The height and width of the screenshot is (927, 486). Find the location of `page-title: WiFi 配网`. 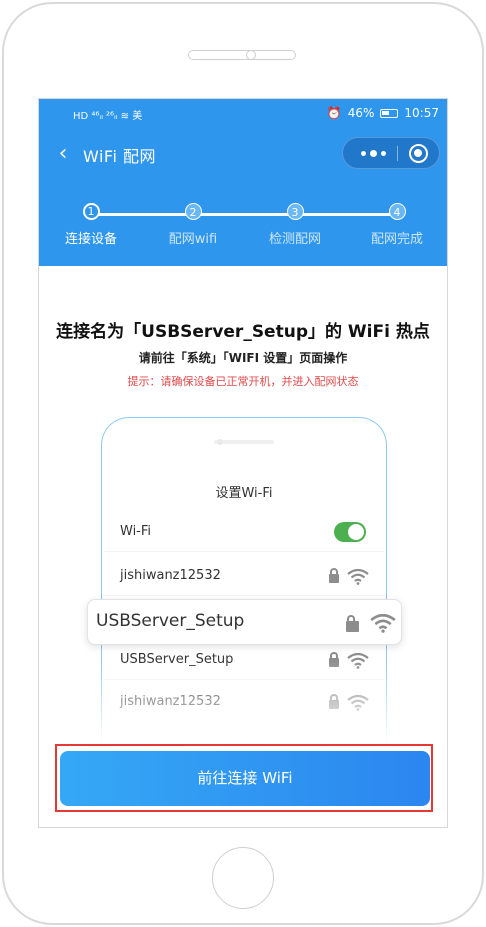

page-title: WiFi 配网 is located at coordinates (119, 156).